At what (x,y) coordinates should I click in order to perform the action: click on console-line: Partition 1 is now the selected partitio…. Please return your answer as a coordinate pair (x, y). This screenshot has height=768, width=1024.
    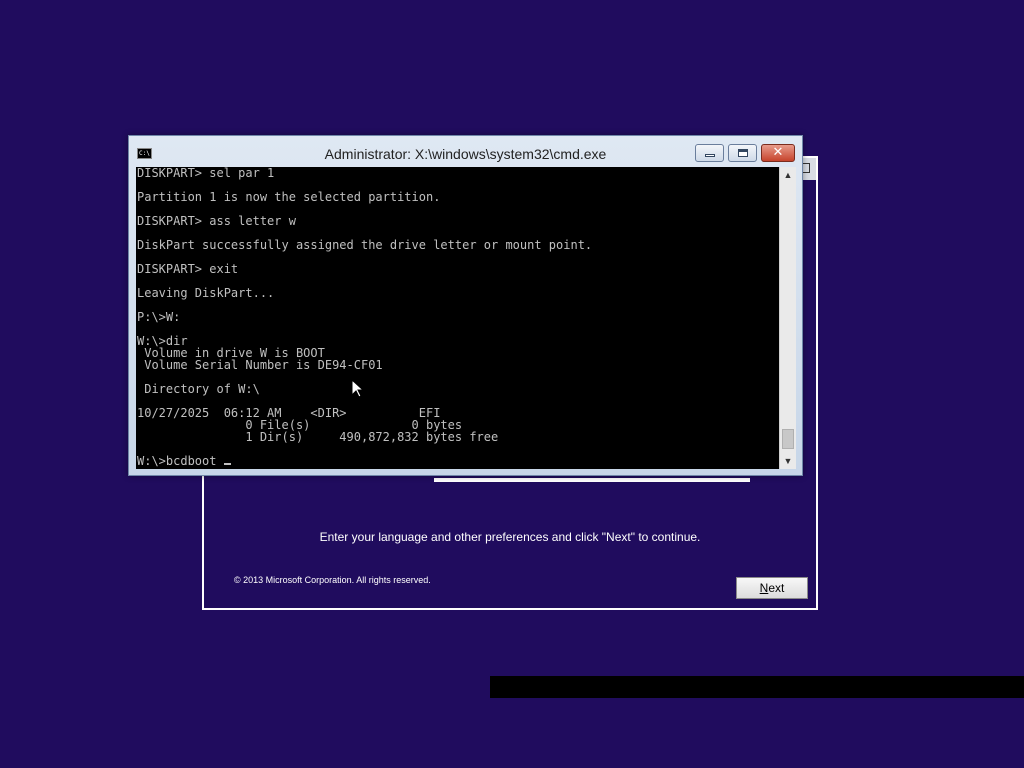
    Looking at the image, I should click on (289, 197).